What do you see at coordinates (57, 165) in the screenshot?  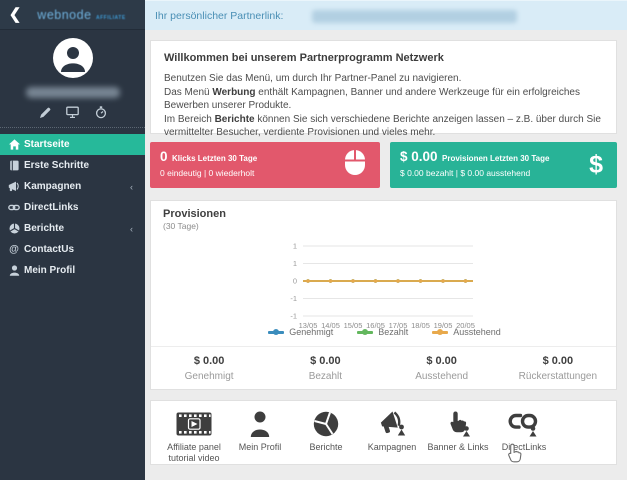 I see `sidebar-item-label: Erste Schritte` at bounding box center [57, 165].